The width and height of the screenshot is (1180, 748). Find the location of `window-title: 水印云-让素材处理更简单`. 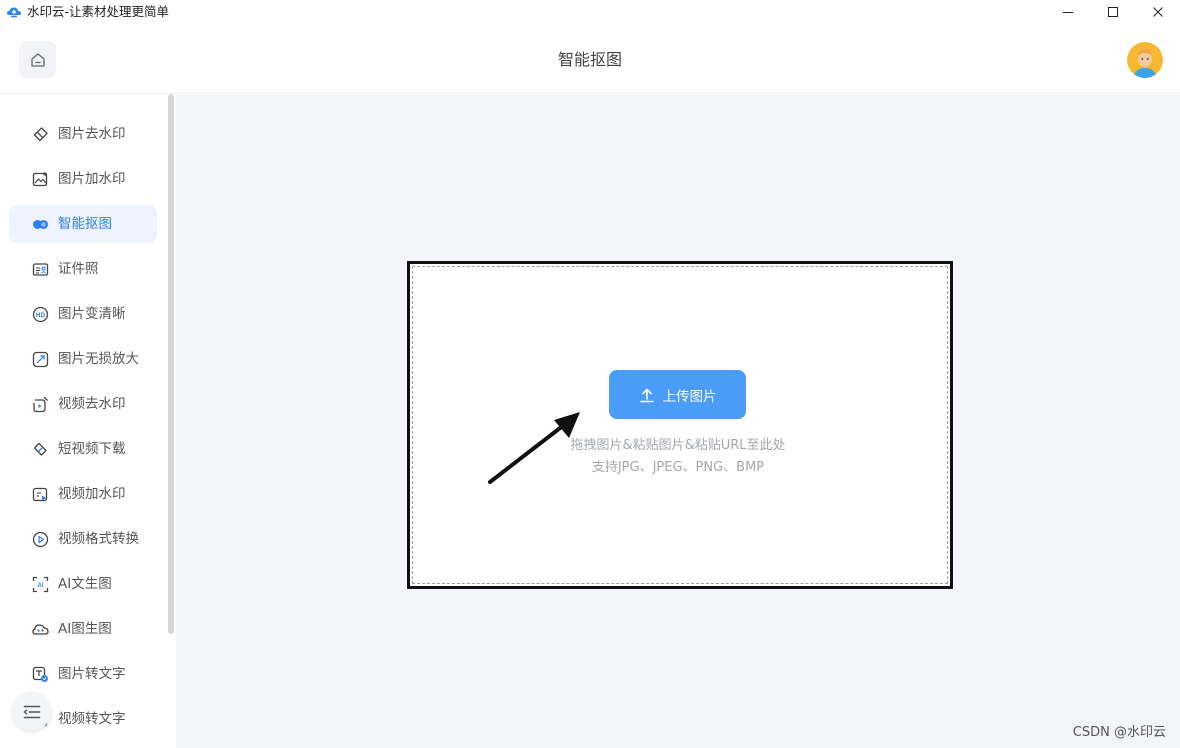

window-title: 水印云-让素材处理更简单 is located at coordinates (98, 11).